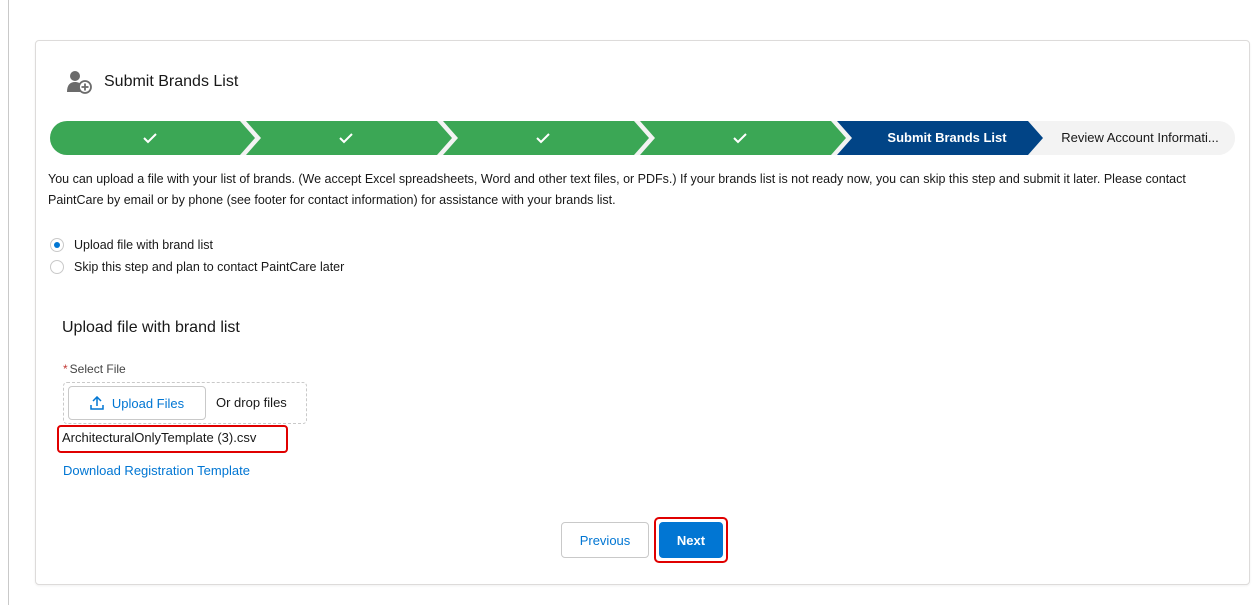 This screenshot has height=605, width=1259. Describe the element at coordinates (97, 369) in the screenshot. I see `select-file-label-text: Select File` at that location.